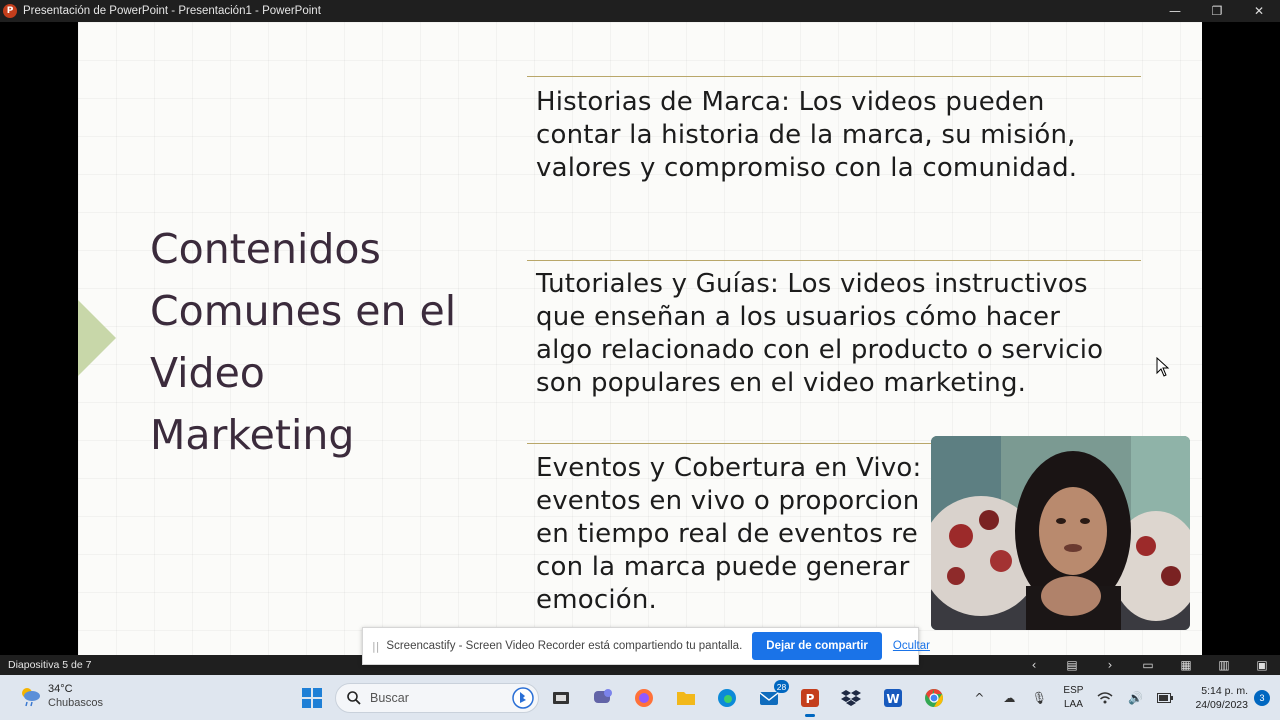 This screenshot has height=720, width=1280. Describe the element at coordinates (31, 697) in the screenshot. I see `rain-cloud-icon` at that location.